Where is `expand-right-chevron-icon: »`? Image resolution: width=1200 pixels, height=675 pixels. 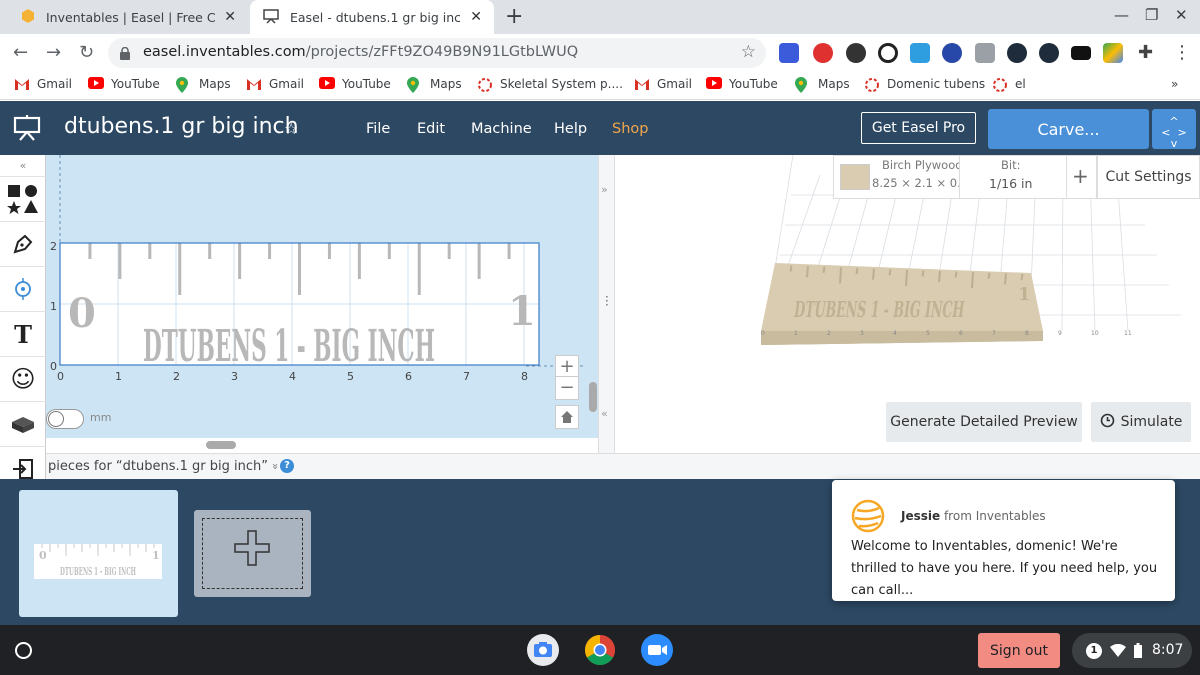
expand-right-chevron-icon: » is located at coordinates (604, 189).